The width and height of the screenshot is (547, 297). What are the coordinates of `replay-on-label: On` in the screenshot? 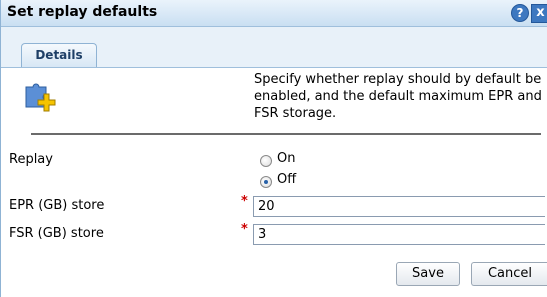 It's located at (286, 158).